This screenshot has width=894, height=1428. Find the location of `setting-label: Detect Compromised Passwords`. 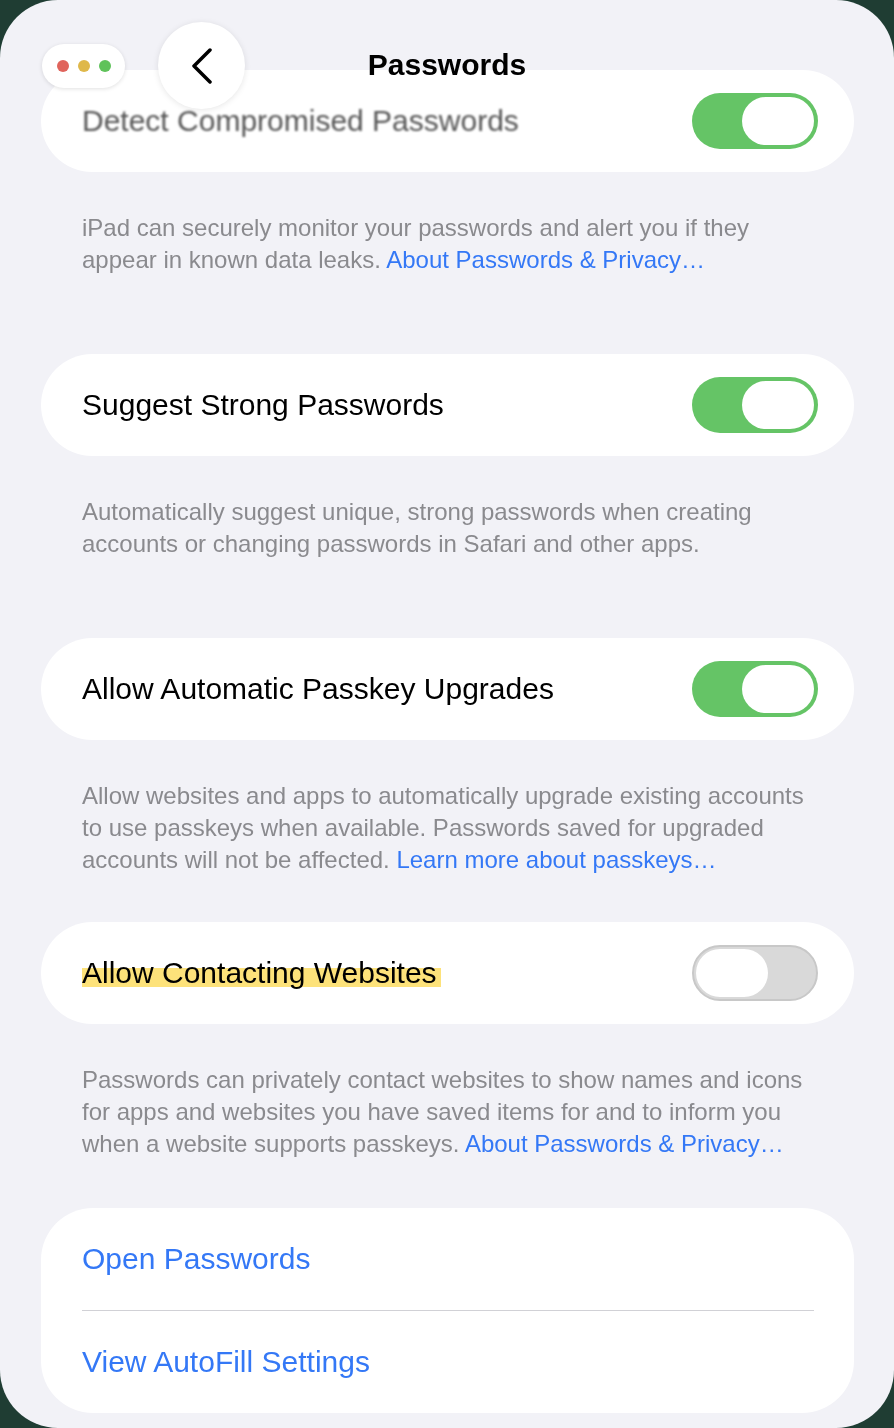

setting-label: Detect Compromised Passwords is located at coordinates (301, 121).